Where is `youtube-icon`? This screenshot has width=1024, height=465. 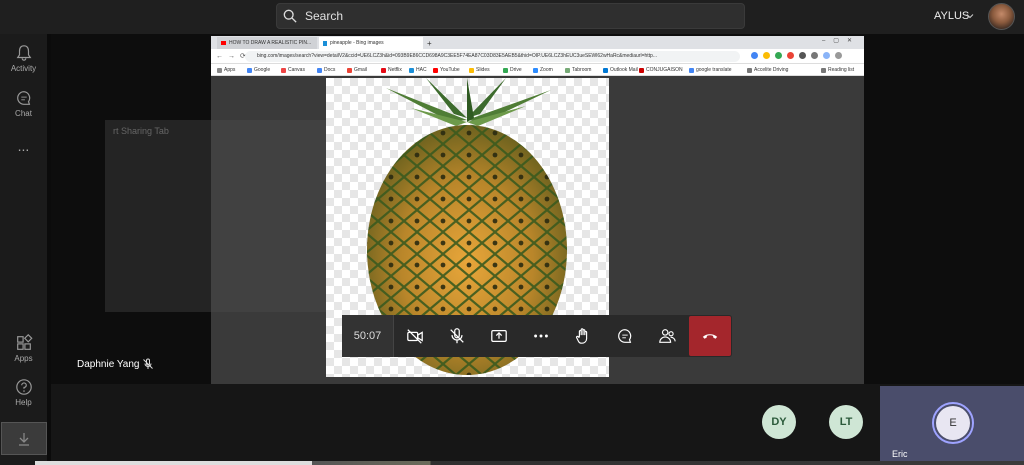 youtube-icon is located at coordinates (223, 43).